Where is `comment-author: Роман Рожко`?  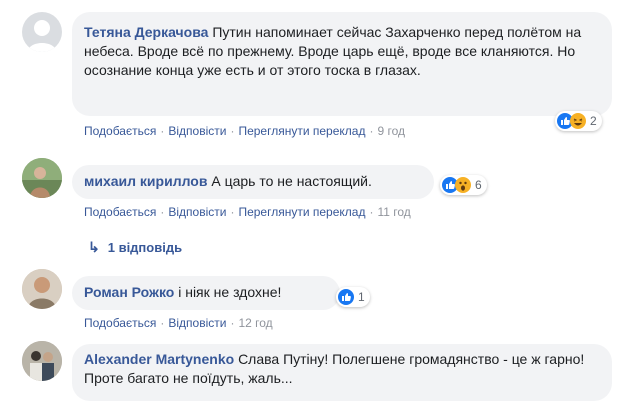 comment-author: Роман Рожко is located at coordinates (129, 292).